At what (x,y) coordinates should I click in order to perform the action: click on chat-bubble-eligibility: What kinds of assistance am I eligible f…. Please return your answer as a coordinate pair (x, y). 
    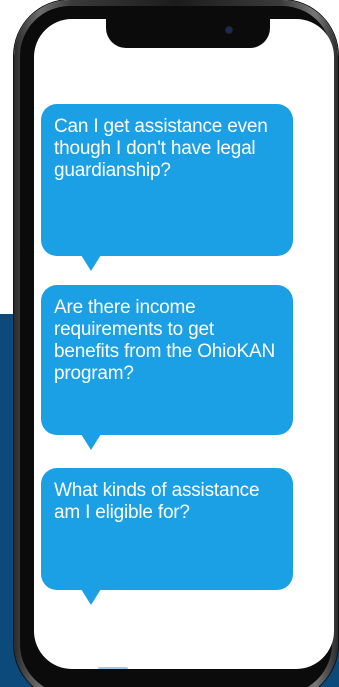
    Looking at the image, I should click on (167, 536).